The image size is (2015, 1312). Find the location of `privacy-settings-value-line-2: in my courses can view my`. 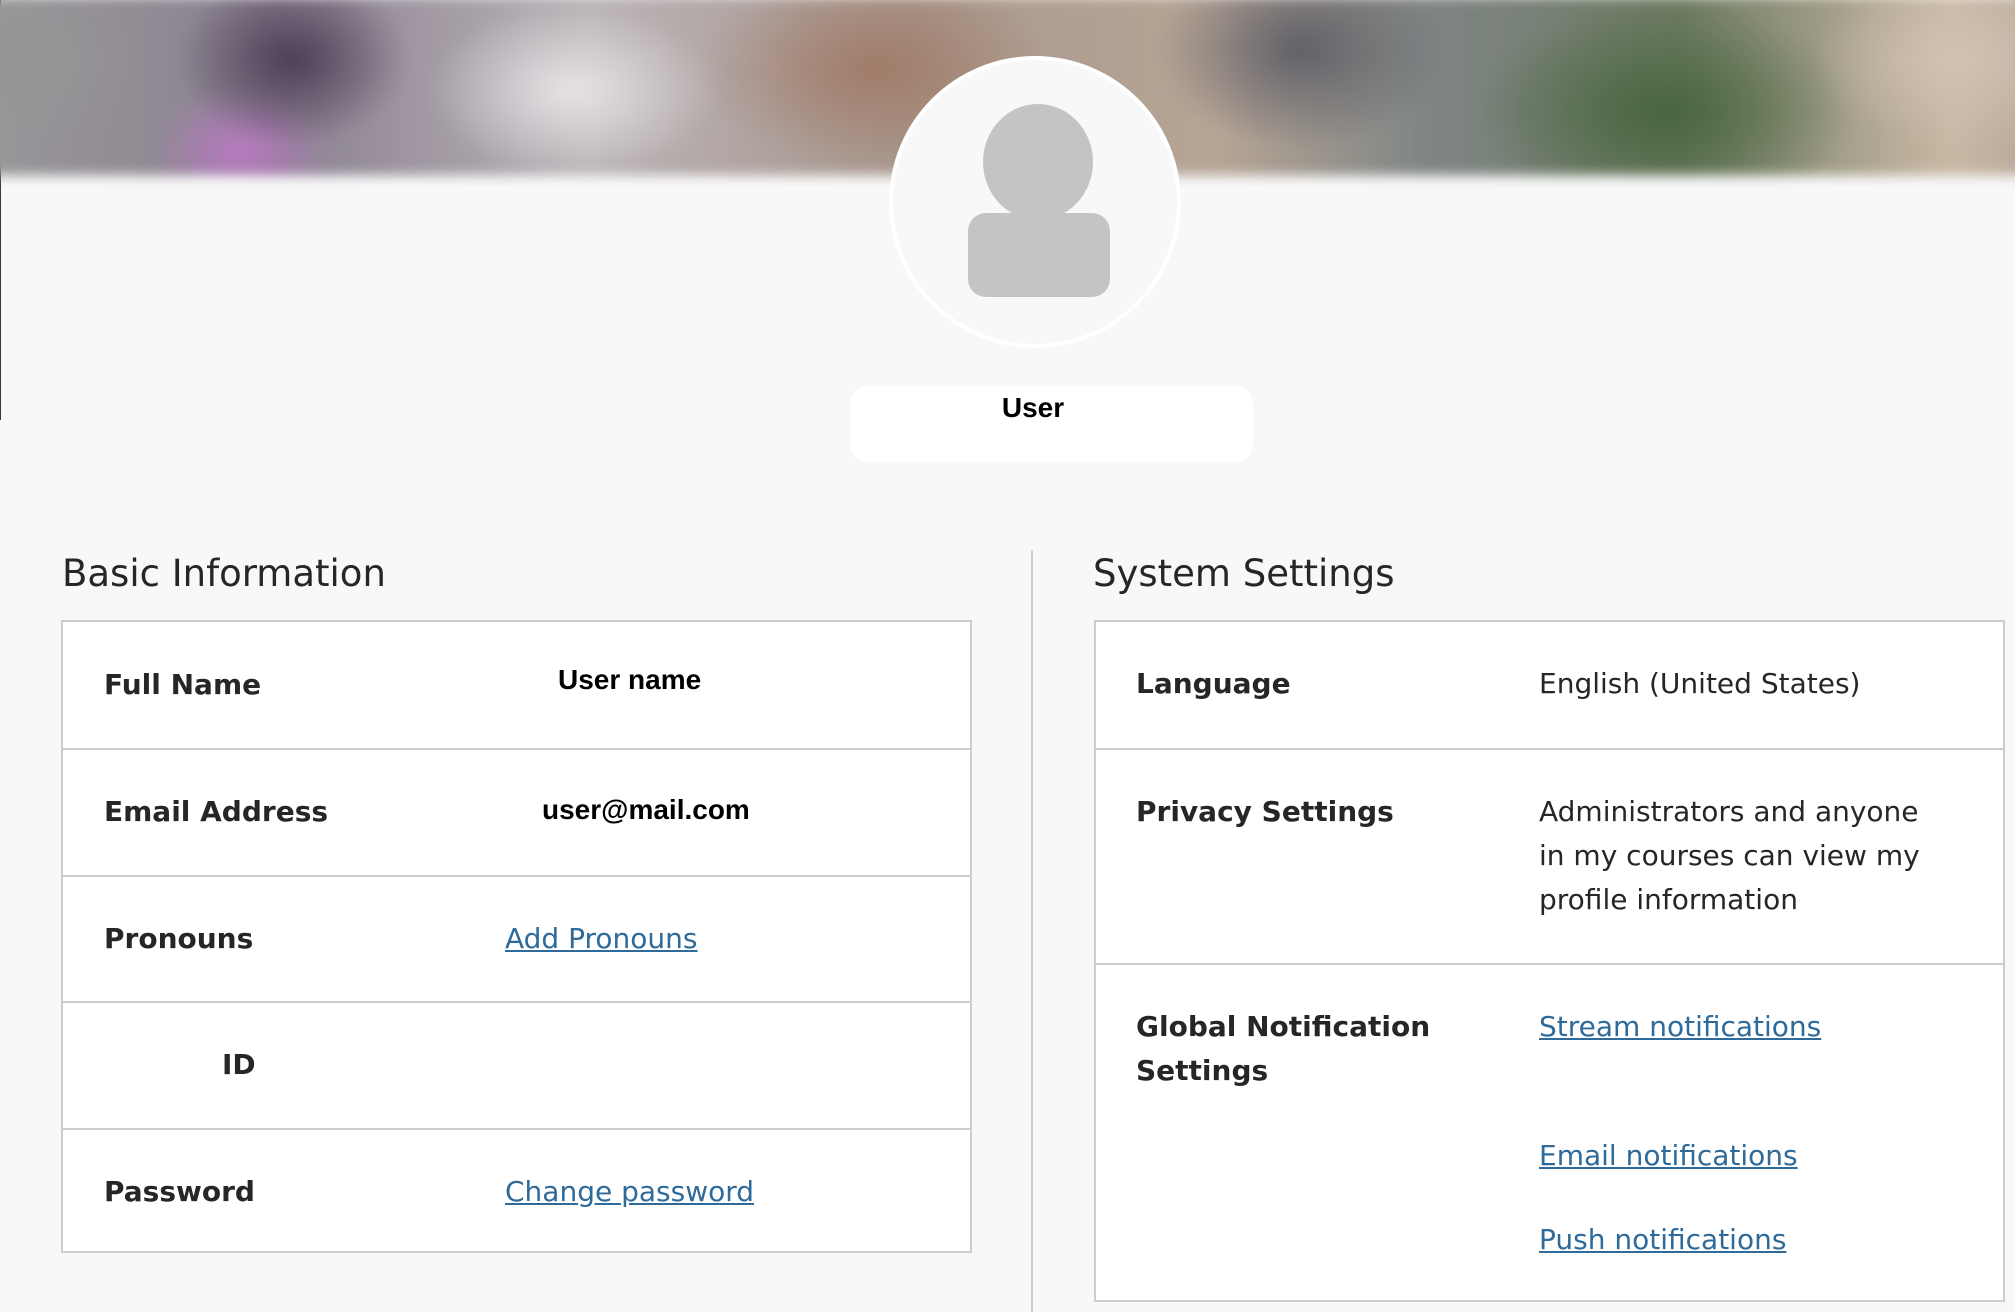

privacy-settings-value-line-2: in my courses can view my is located at coordinates (1729, 855).